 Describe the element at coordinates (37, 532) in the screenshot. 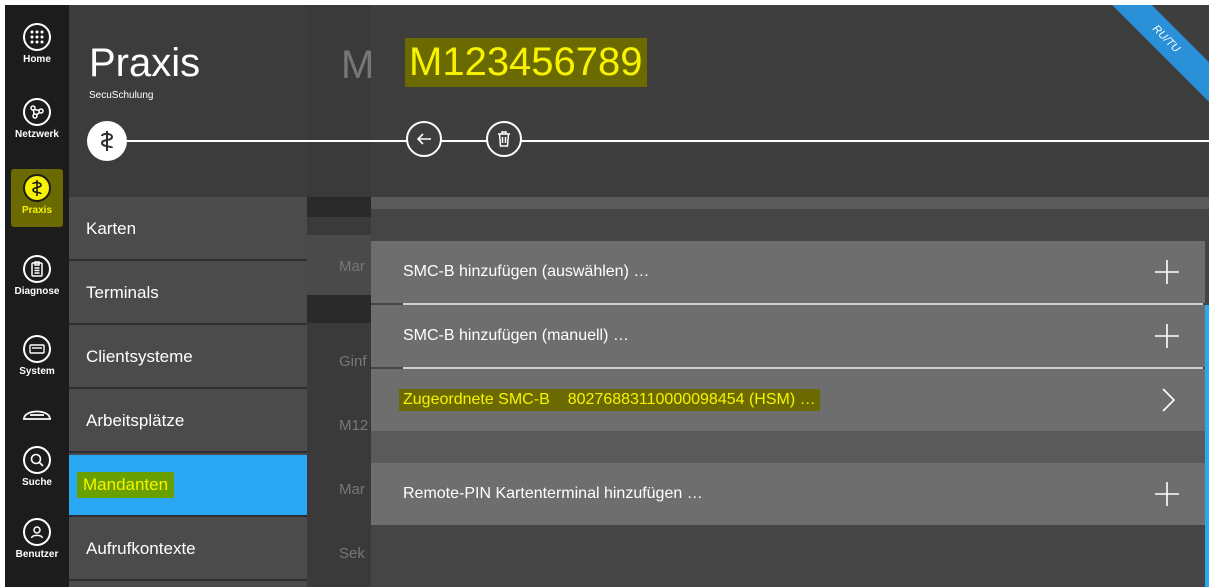

I see `user-icon` at that location.